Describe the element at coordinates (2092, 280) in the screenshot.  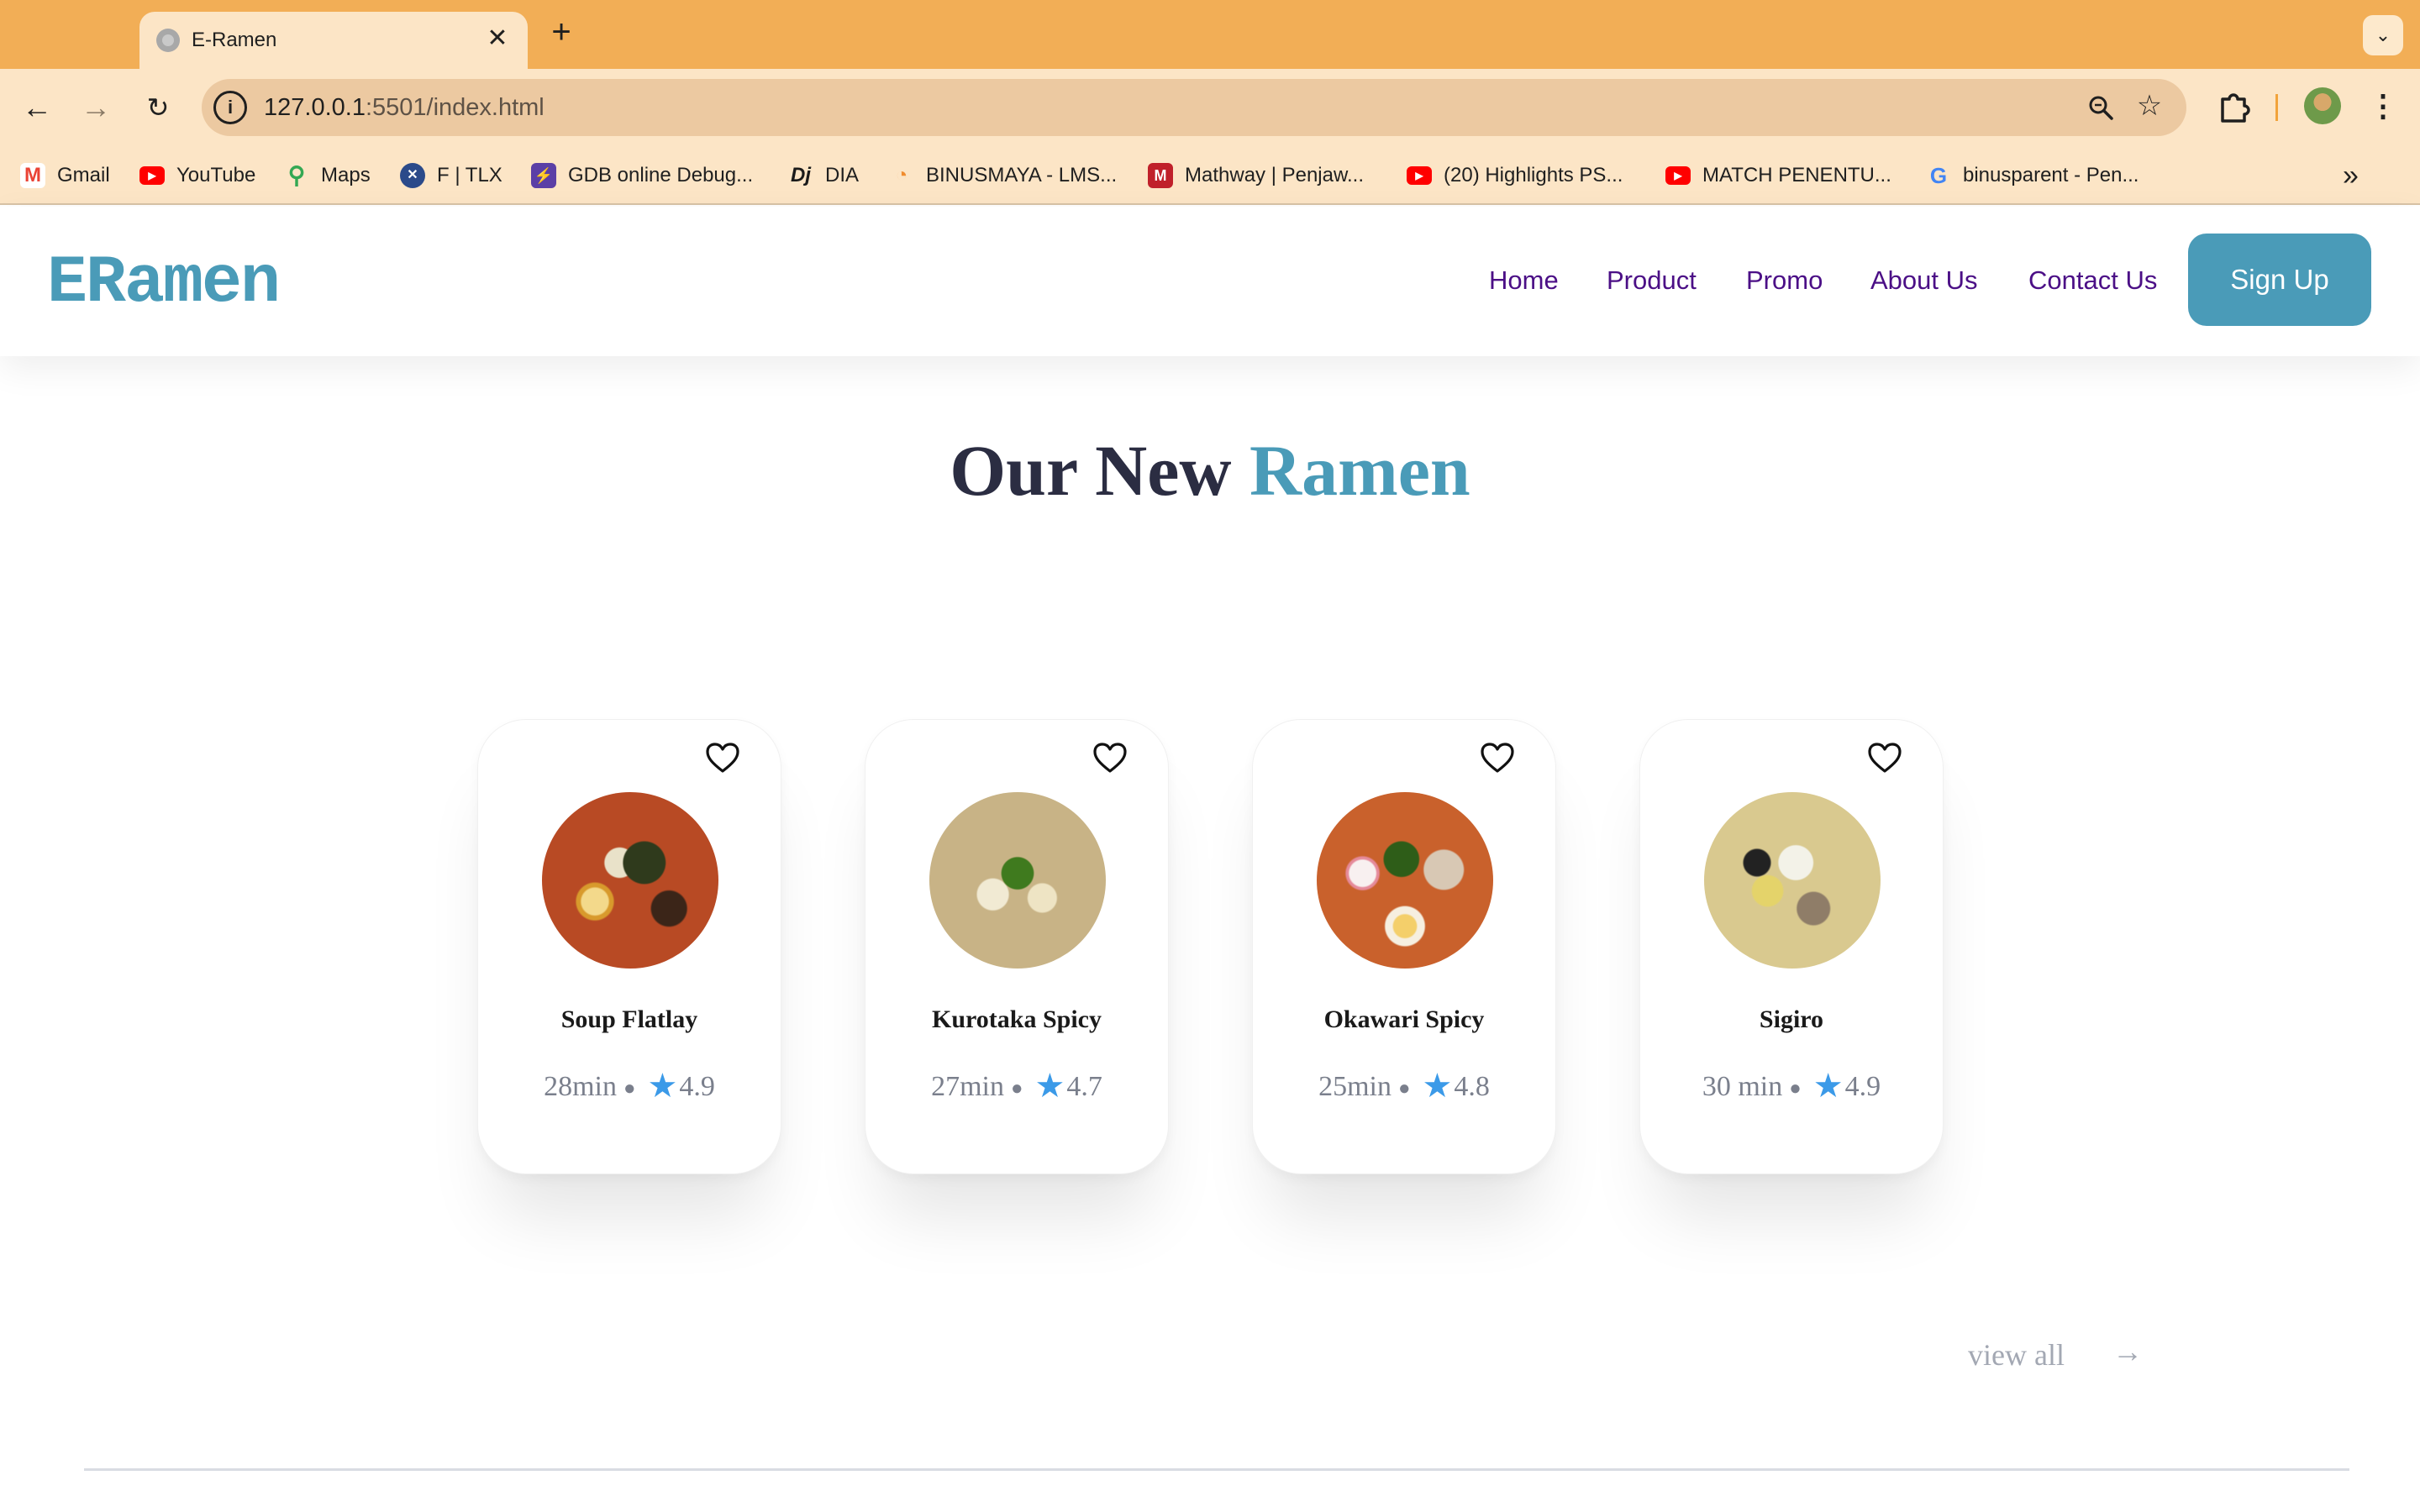
I see `nav-contact-us: Contact Us` at that location.